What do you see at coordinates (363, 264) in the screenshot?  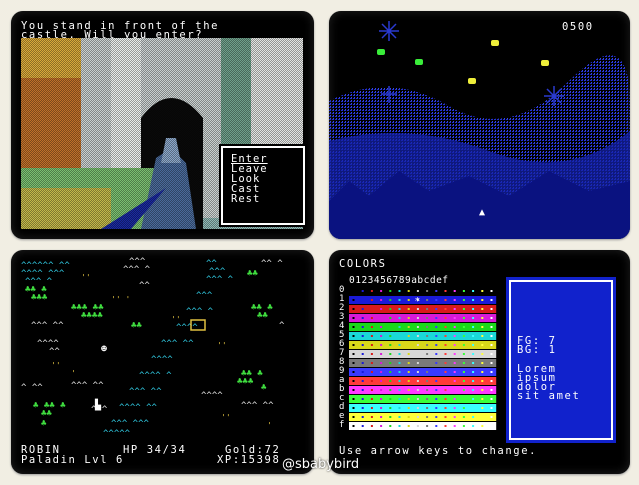 I see `colors-title: COLORS` at bounding box center [363, 264].